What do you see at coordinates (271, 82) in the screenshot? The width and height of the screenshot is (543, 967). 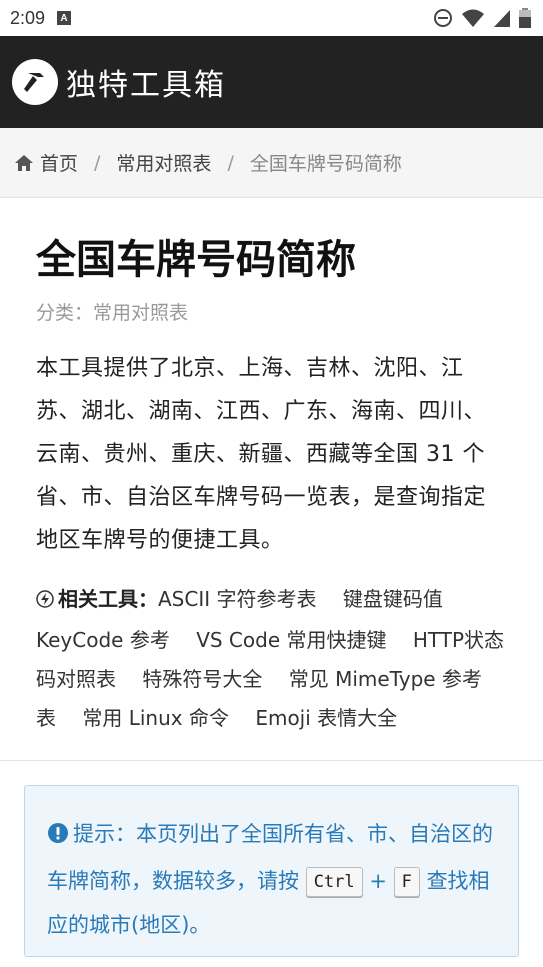 I see `app-header: 独特工具箱` at bounding box center [271, 82].